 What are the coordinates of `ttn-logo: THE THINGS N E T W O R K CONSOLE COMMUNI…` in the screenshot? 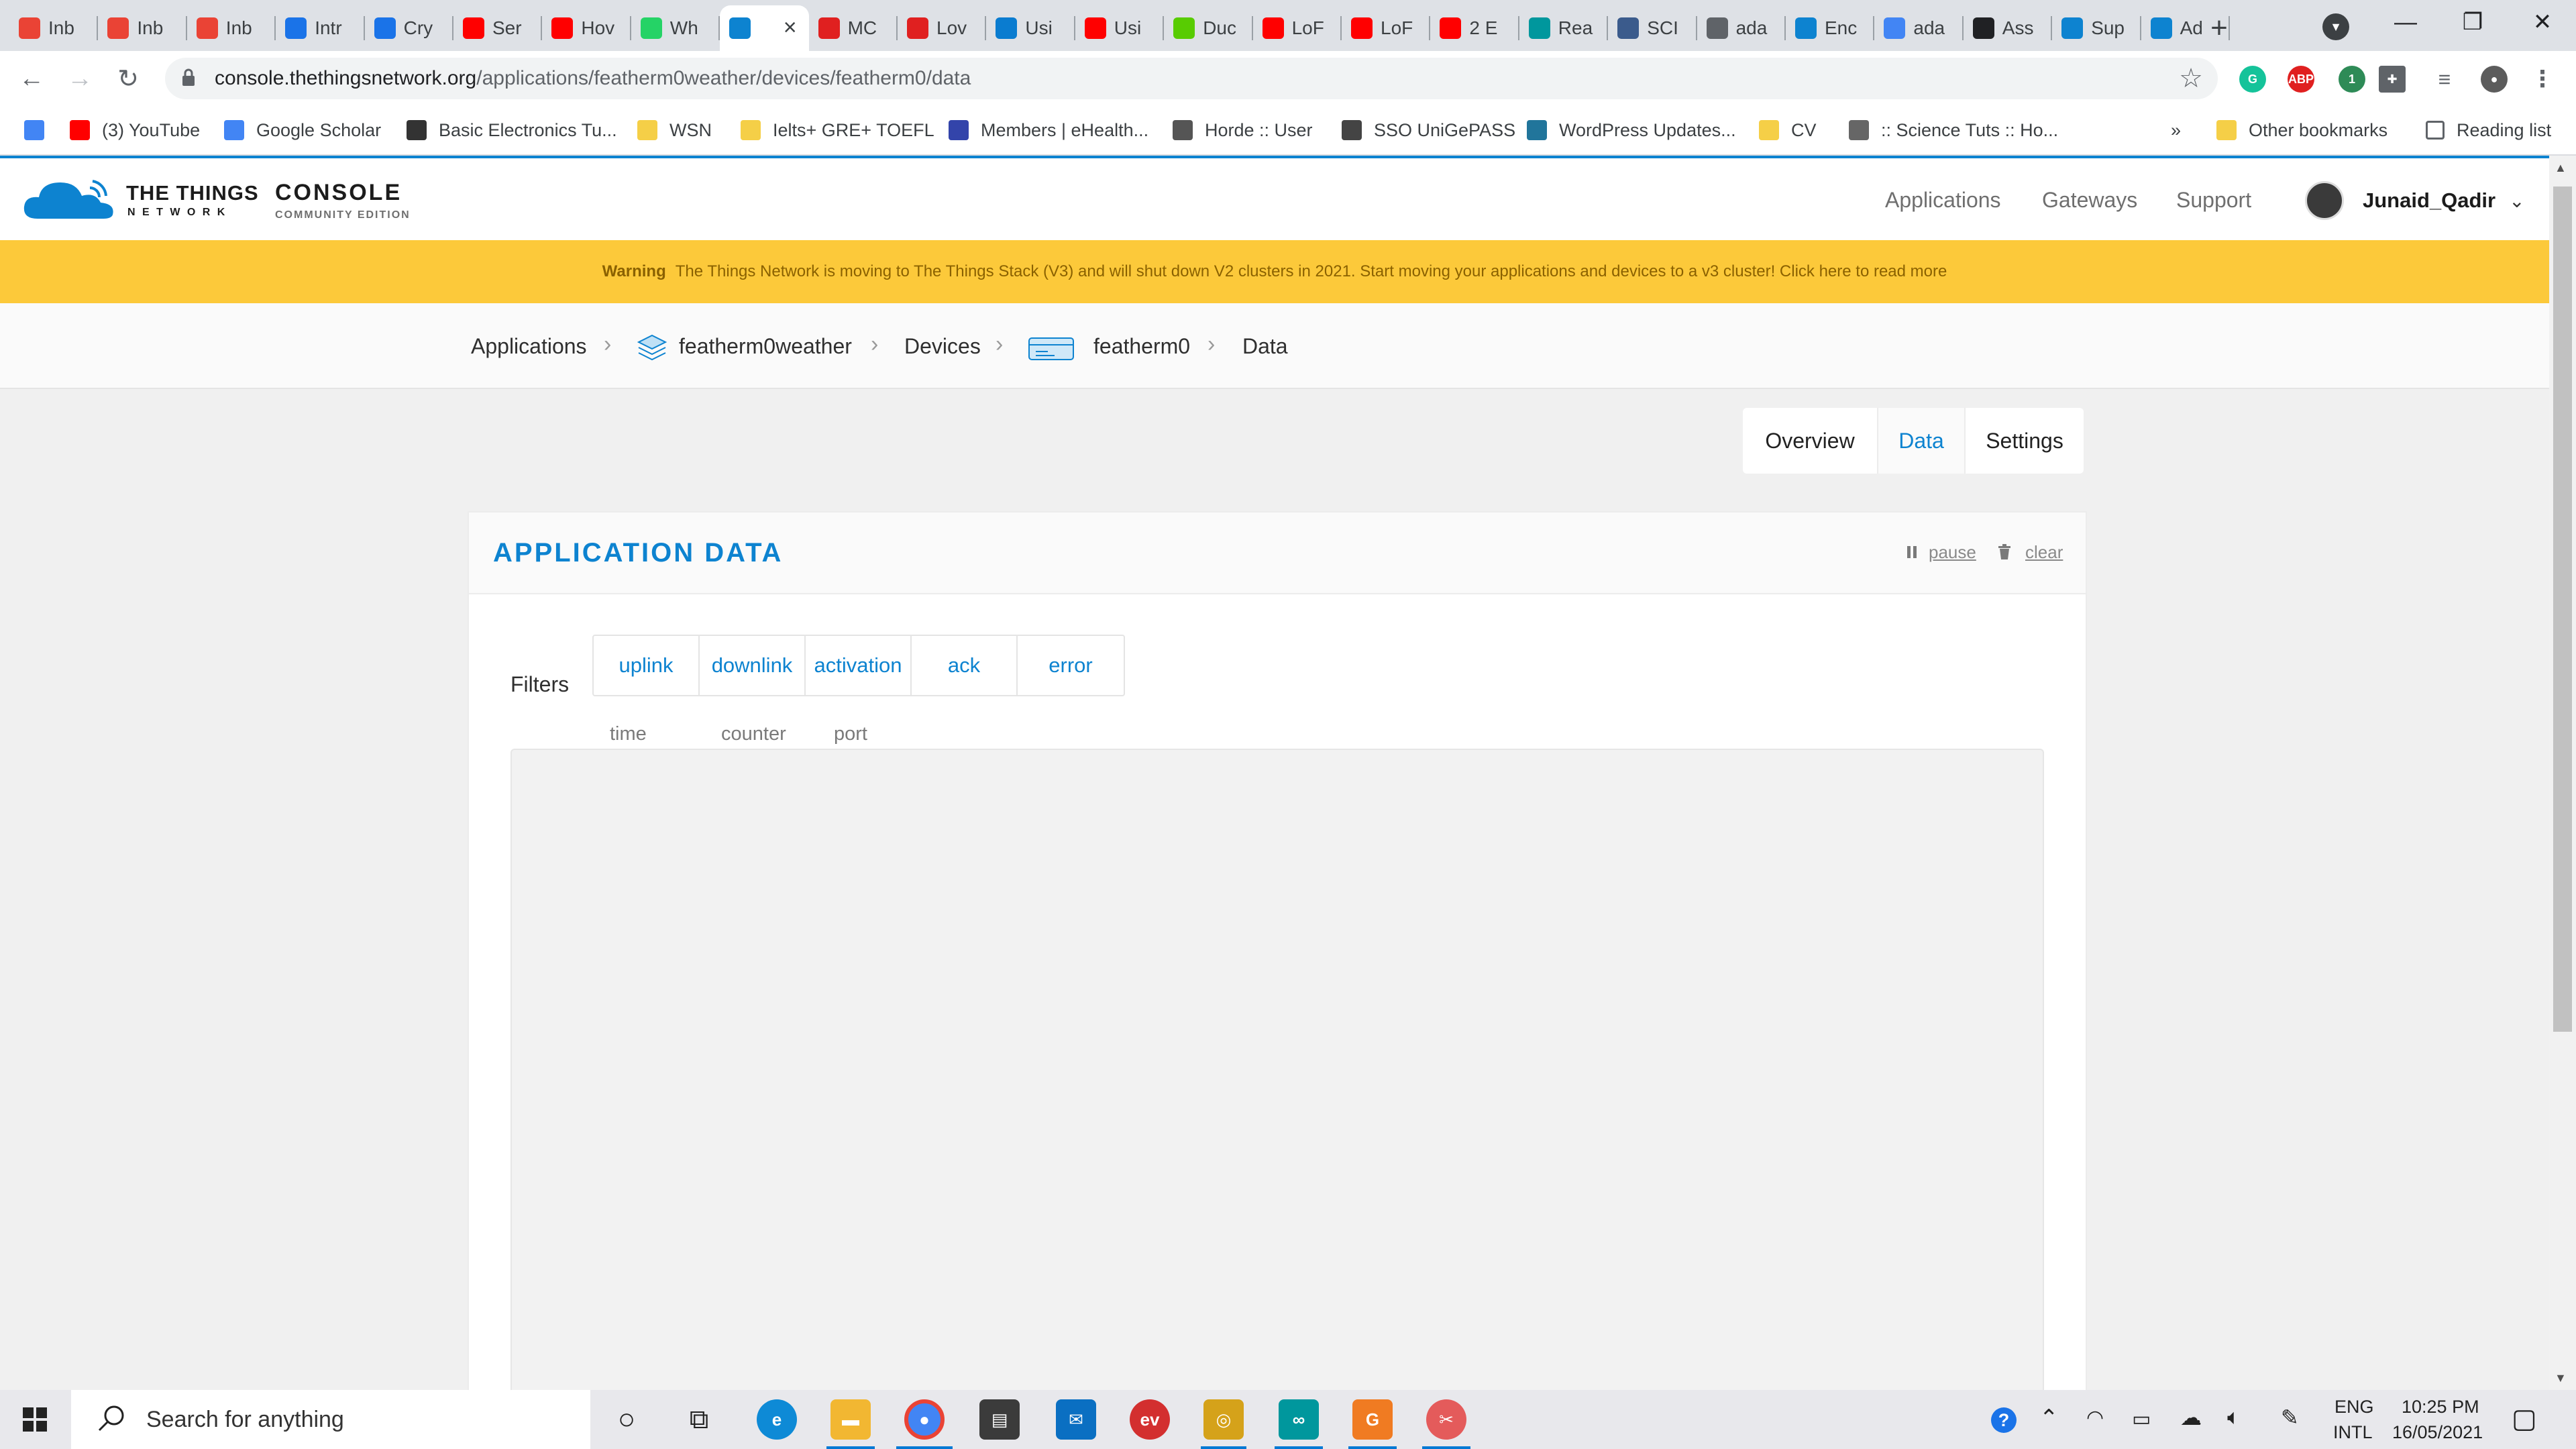 It's located at (237, 200).